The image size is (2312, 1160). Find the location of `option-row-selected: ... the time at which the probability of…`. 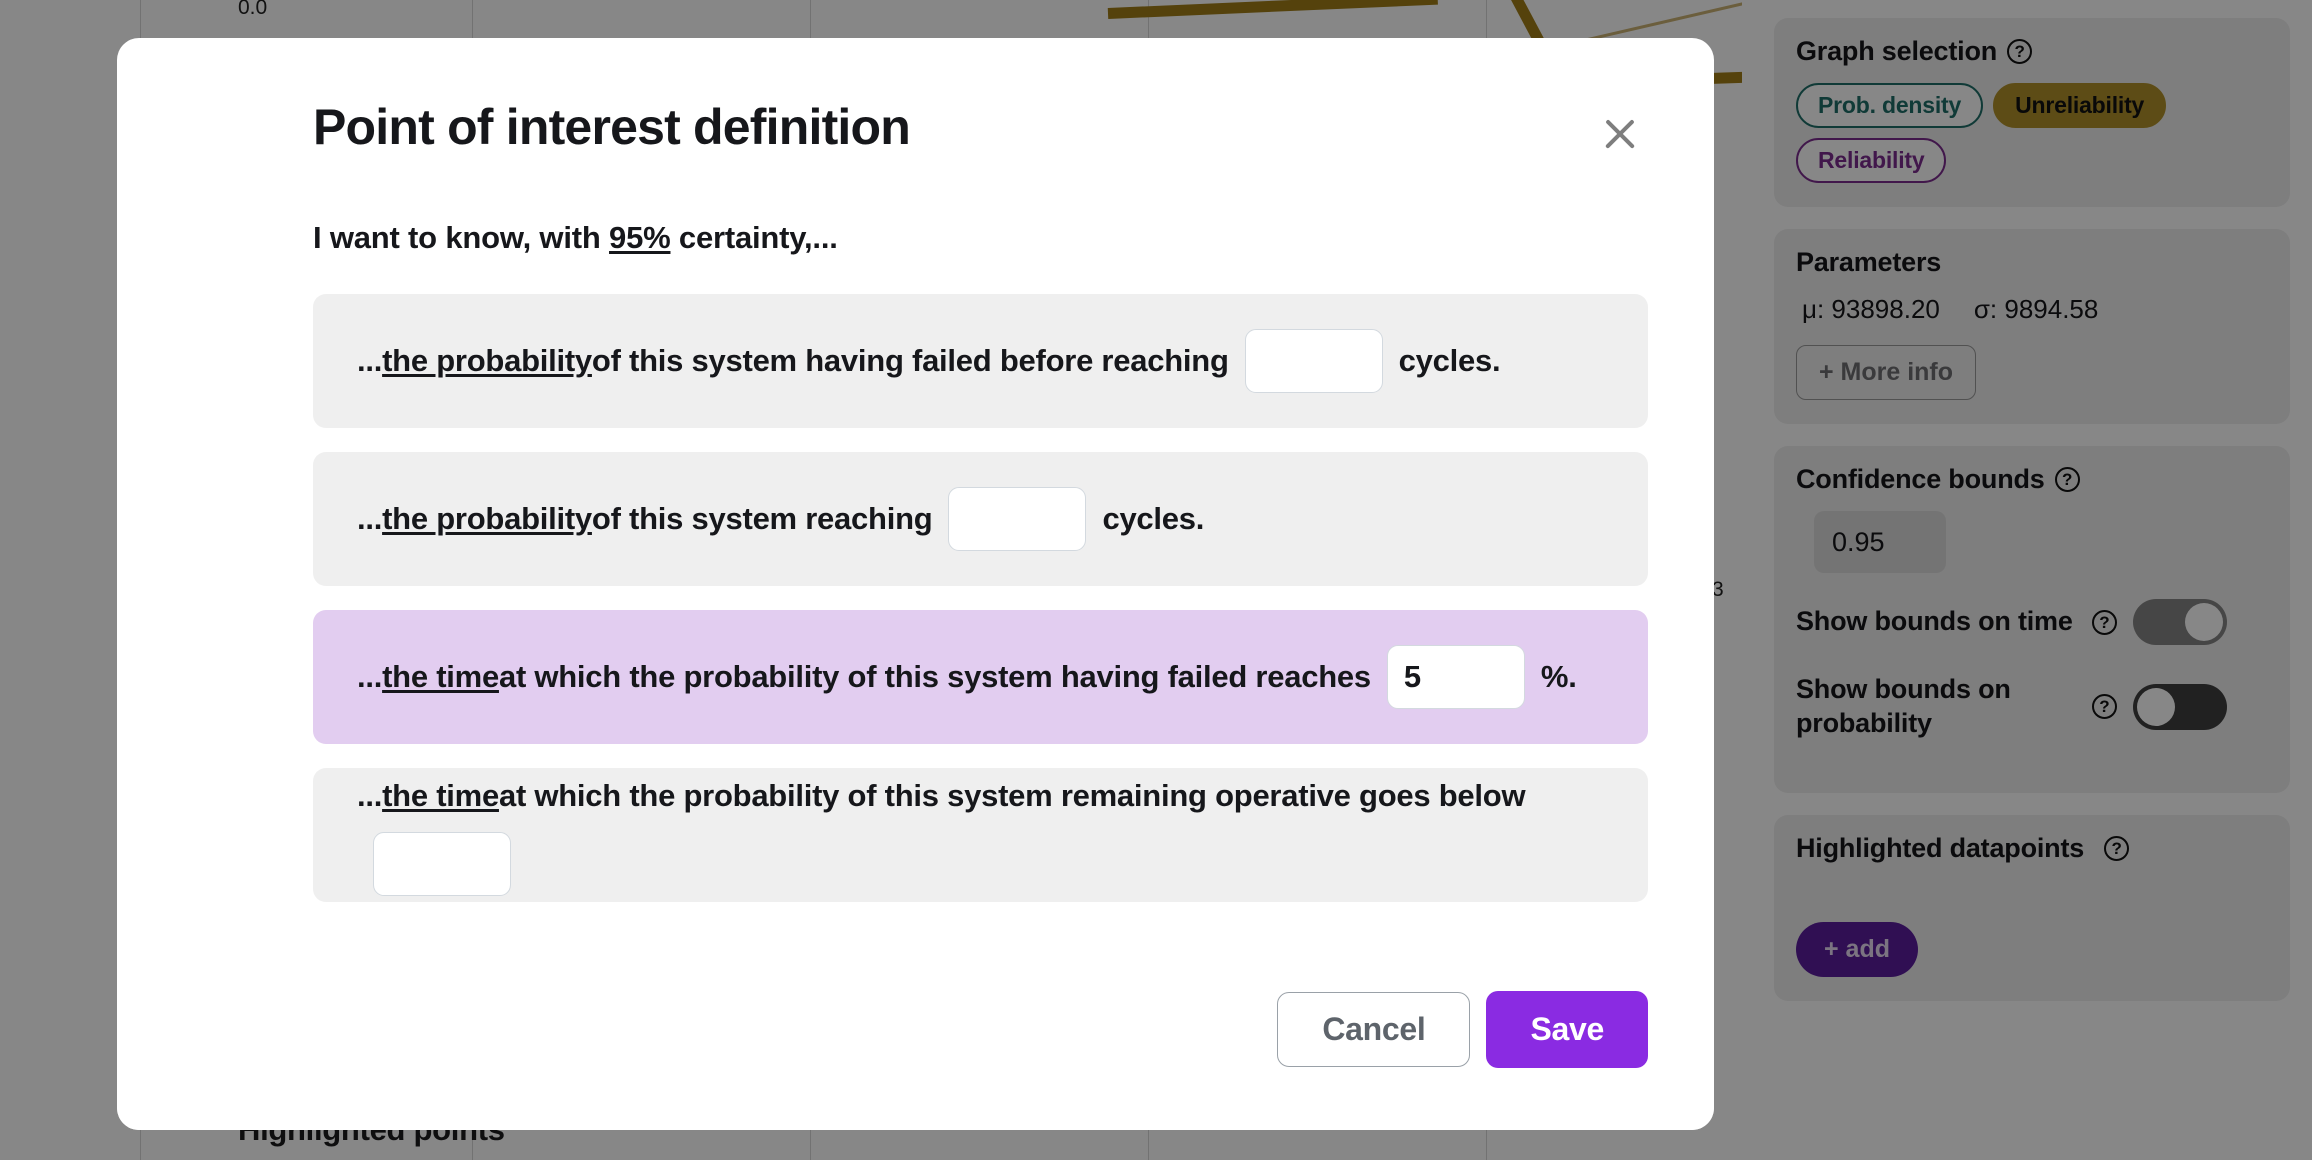

option-row-selected: ... the time at which the probability of… is located at coordinates (980, 677).